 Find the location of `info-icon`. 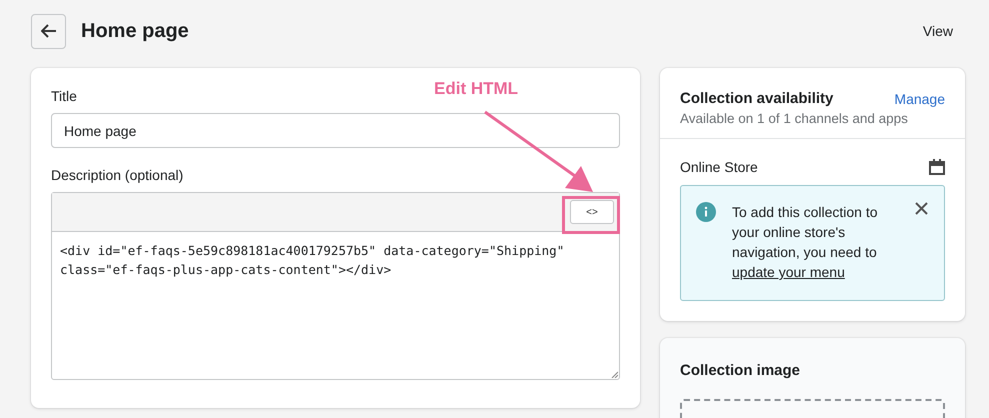

info-icon is located at coordinates (706, 212).